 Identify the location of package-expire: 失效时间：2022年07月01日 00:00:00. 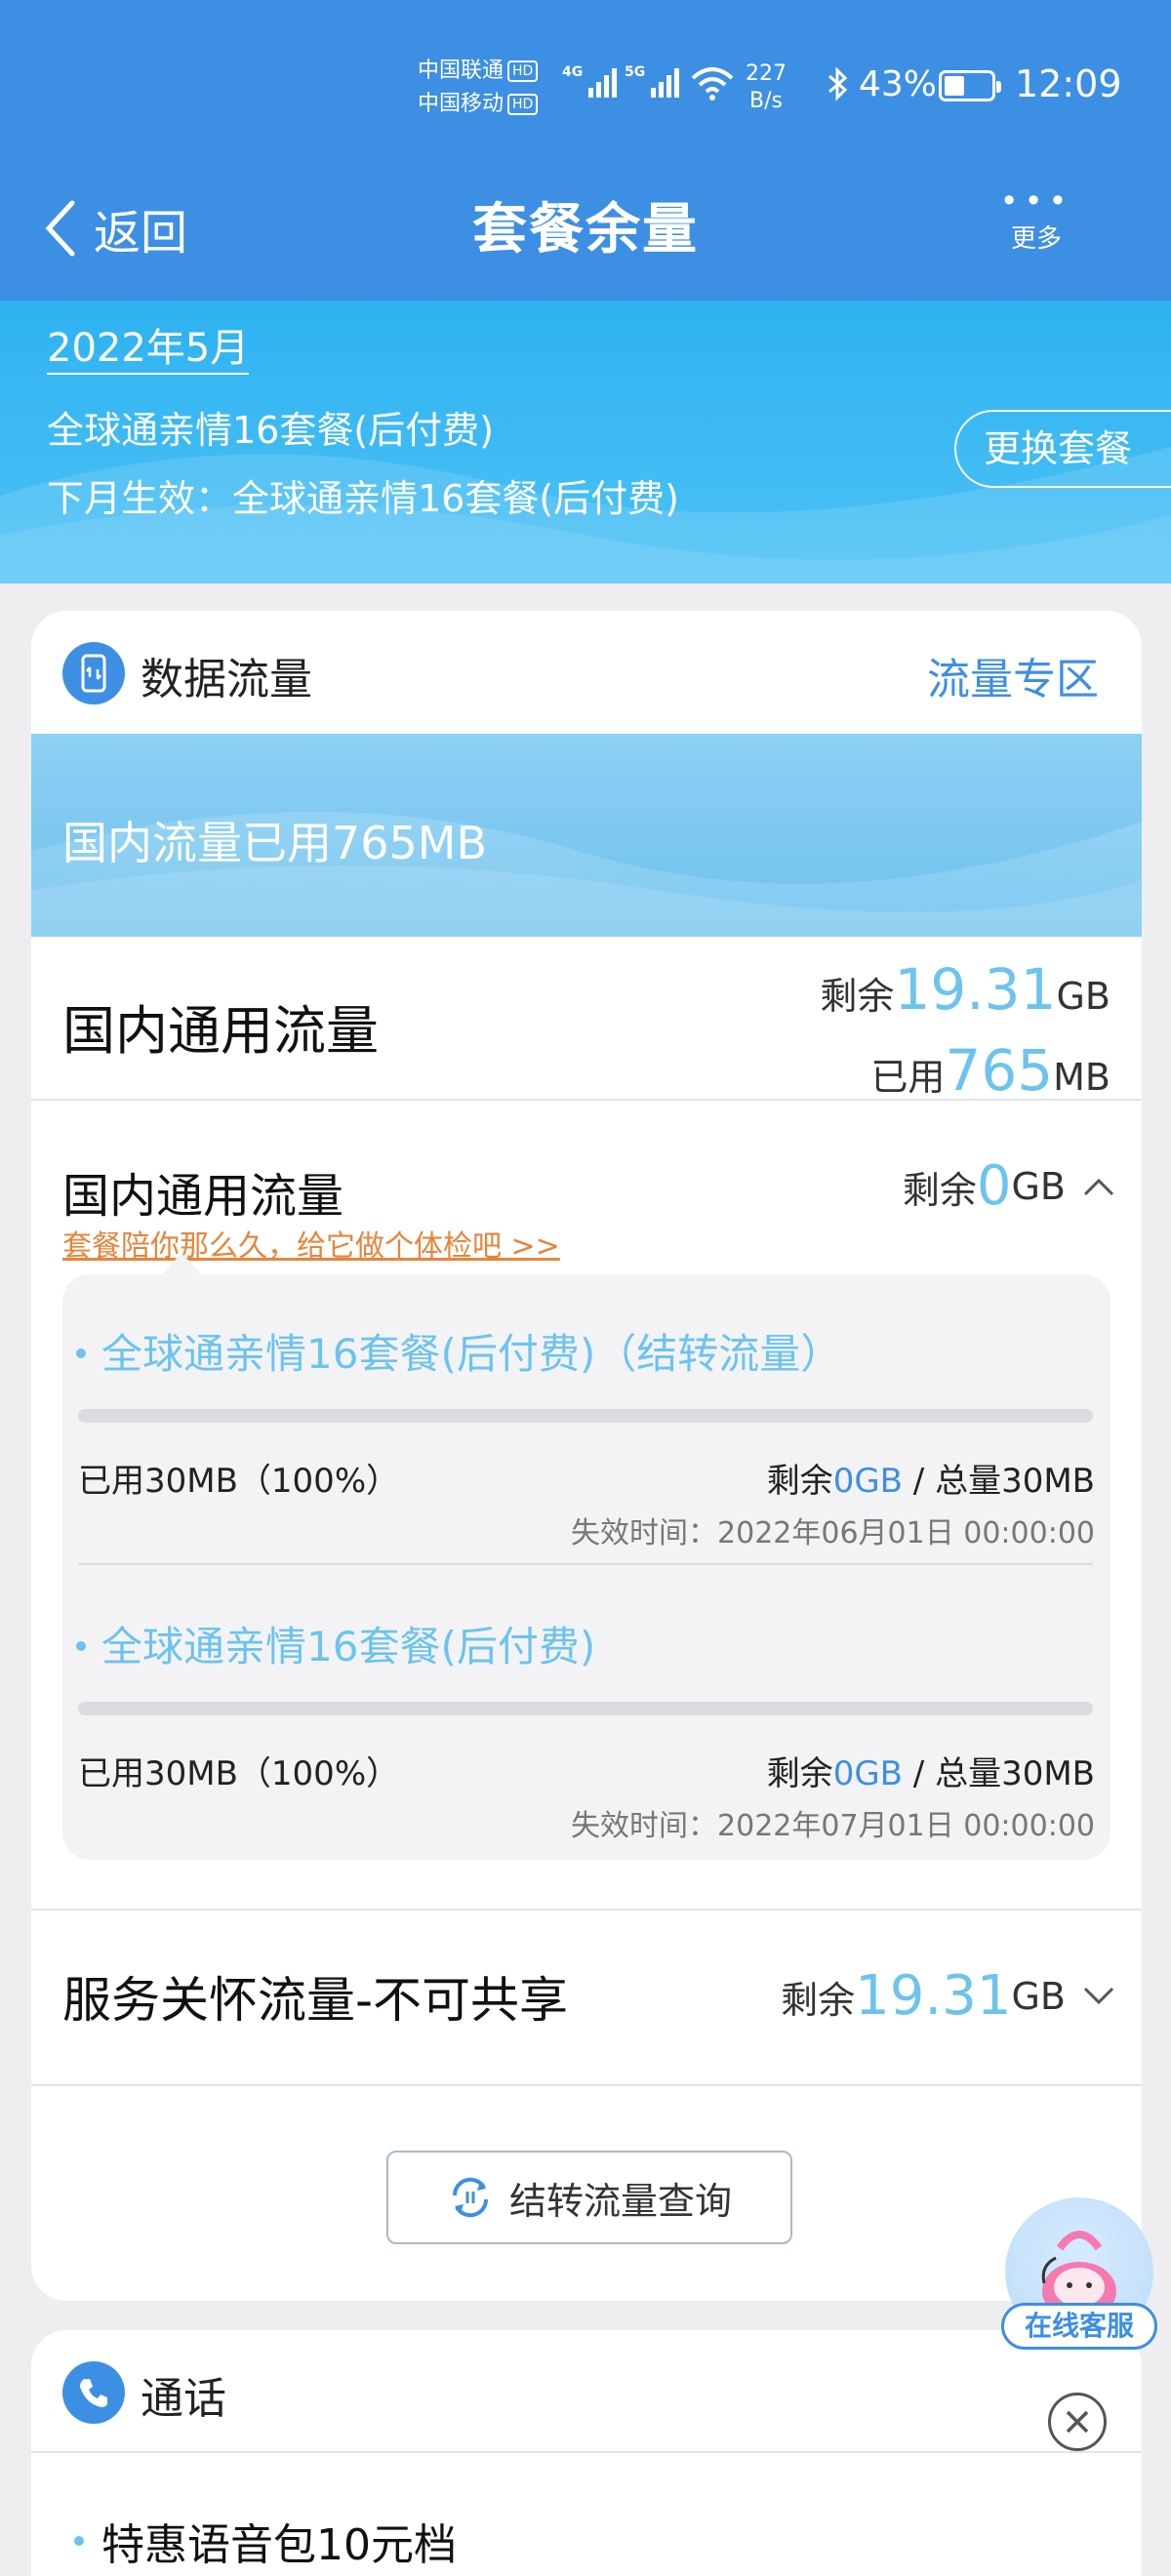
(833, 1826).